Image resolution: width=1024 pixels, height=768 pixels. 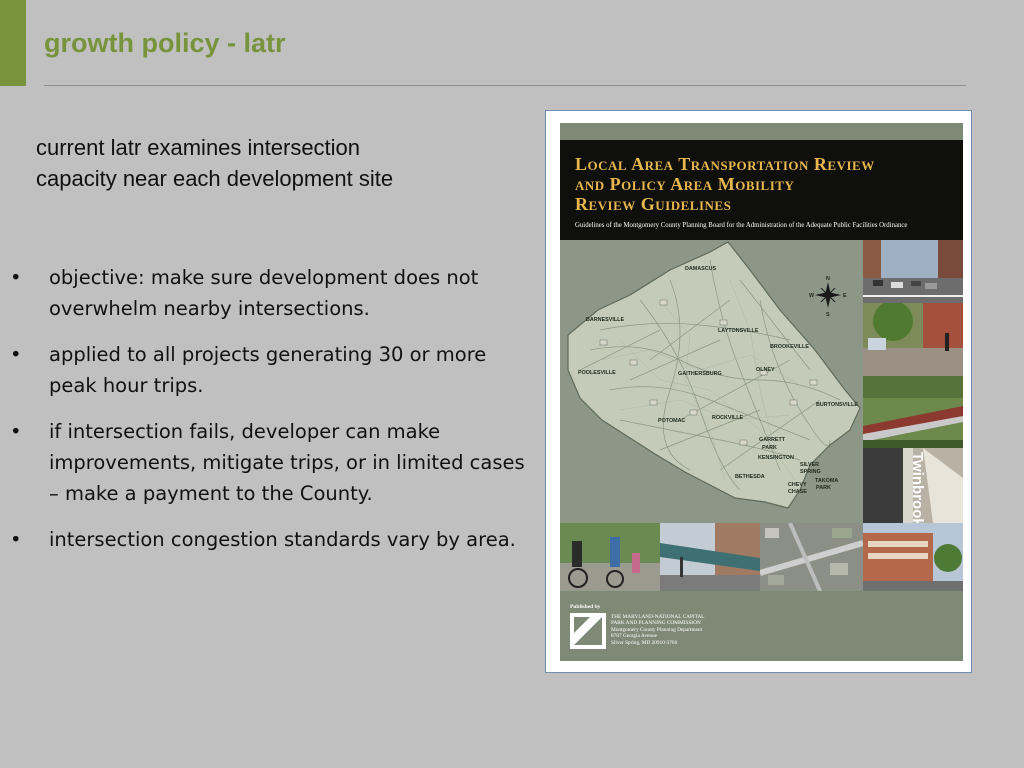 I want to click on cover-photo-column: Twinbrook, so click(x=913, y=381).